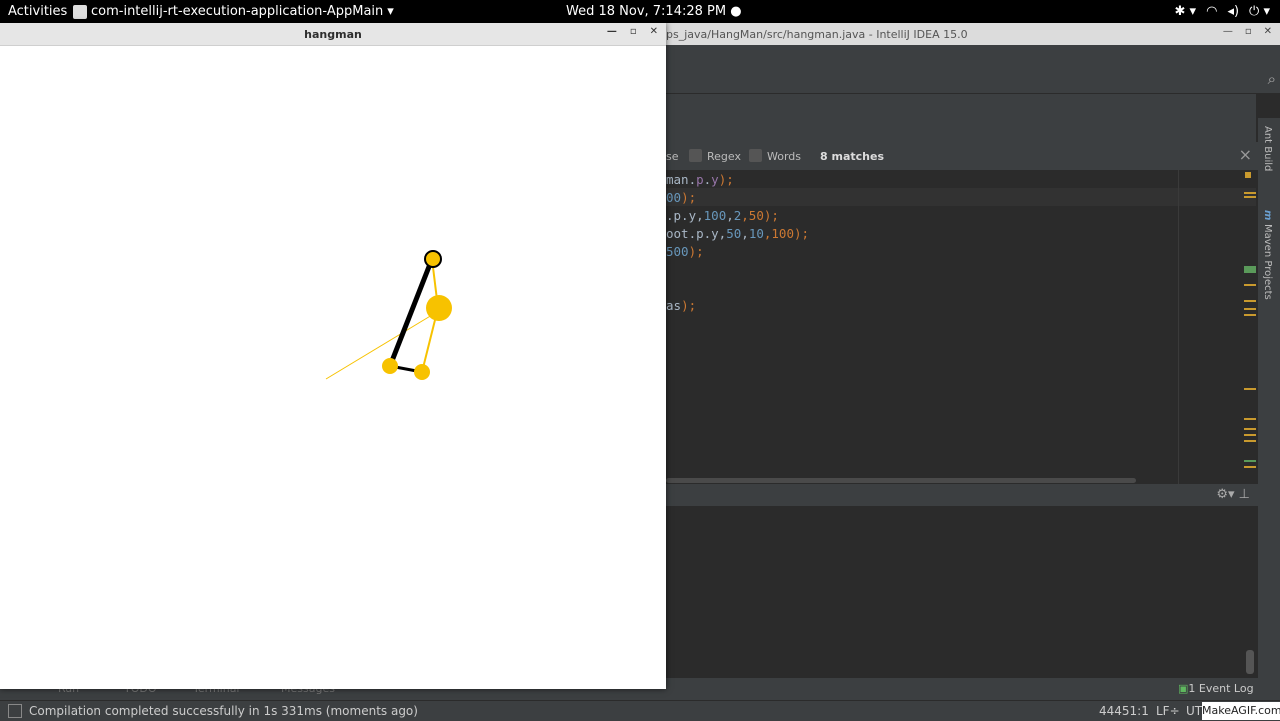  Describe the element at coordinates (1241, 711) in the screenshot. I see `watermark: MakeAGIF.com` at that location.